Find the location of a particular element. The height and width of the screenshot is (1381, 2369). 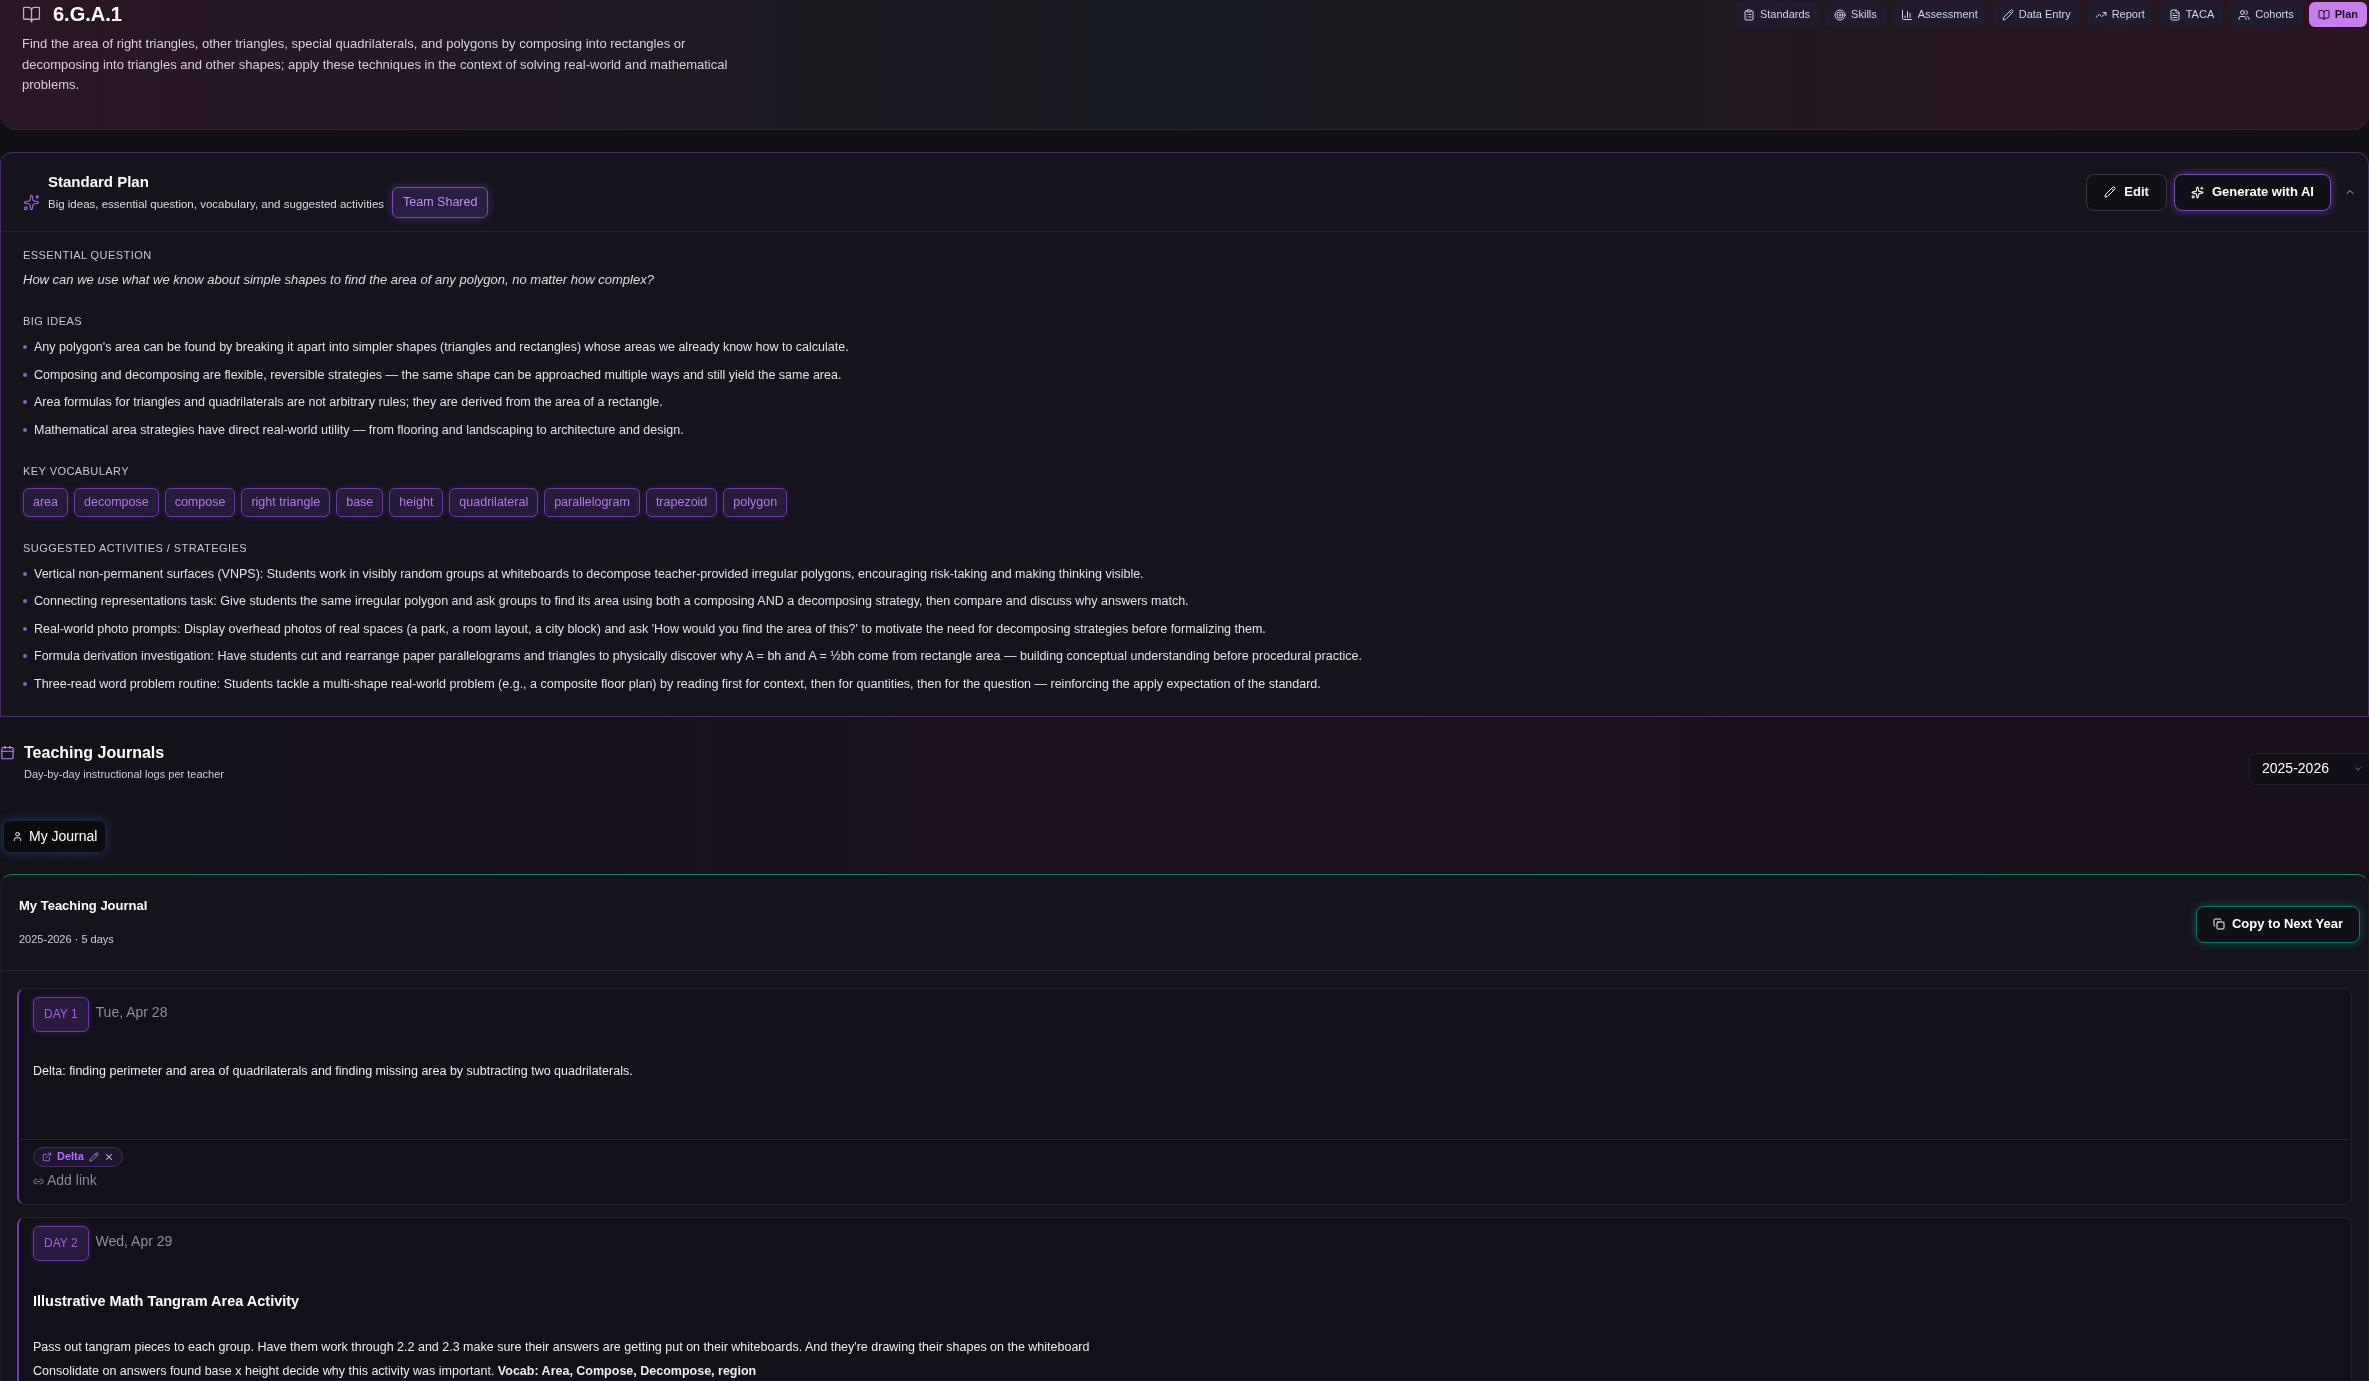

list-item-text: Connecting representations task: Give students the same irregular polygon and ask groups to find its area using both a composing AND a decomposing strategy, then compare and discuss why answers match. is located at coordinates (611, 601).